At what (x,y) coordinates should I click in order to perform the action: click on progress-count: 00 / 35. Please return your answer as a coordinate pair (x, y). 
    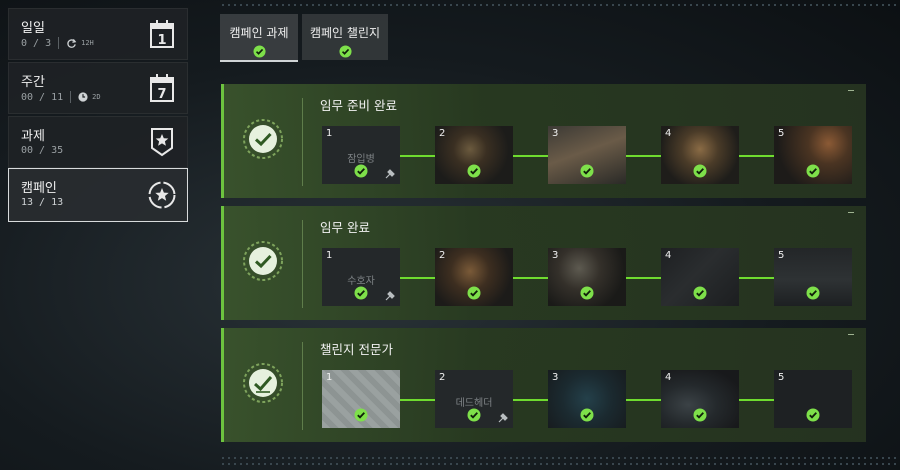
    Looking at the image, I should click on (42, 150).